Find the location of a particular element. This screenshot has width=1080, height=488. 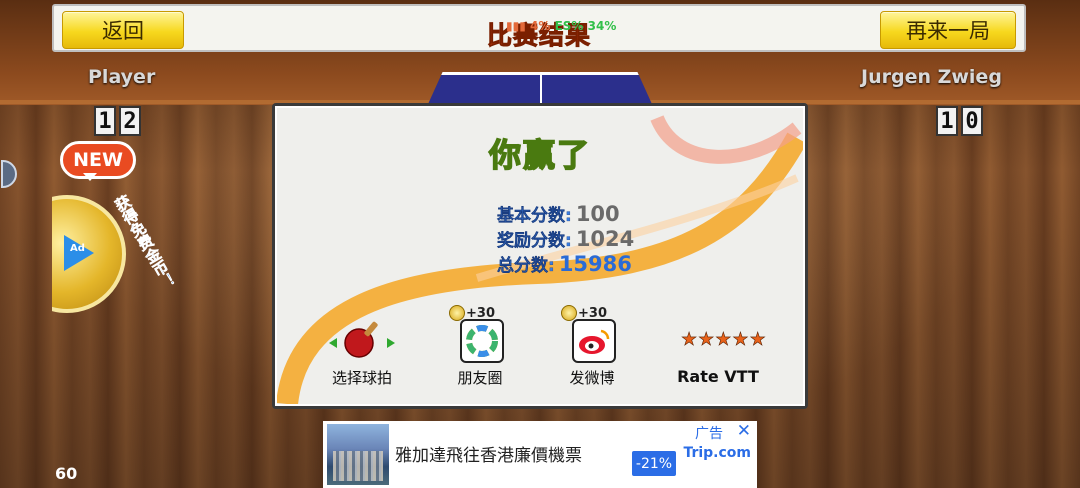

ad-text: 雅加達飛往香港廉價機票 is located at coordinates (488, 456).